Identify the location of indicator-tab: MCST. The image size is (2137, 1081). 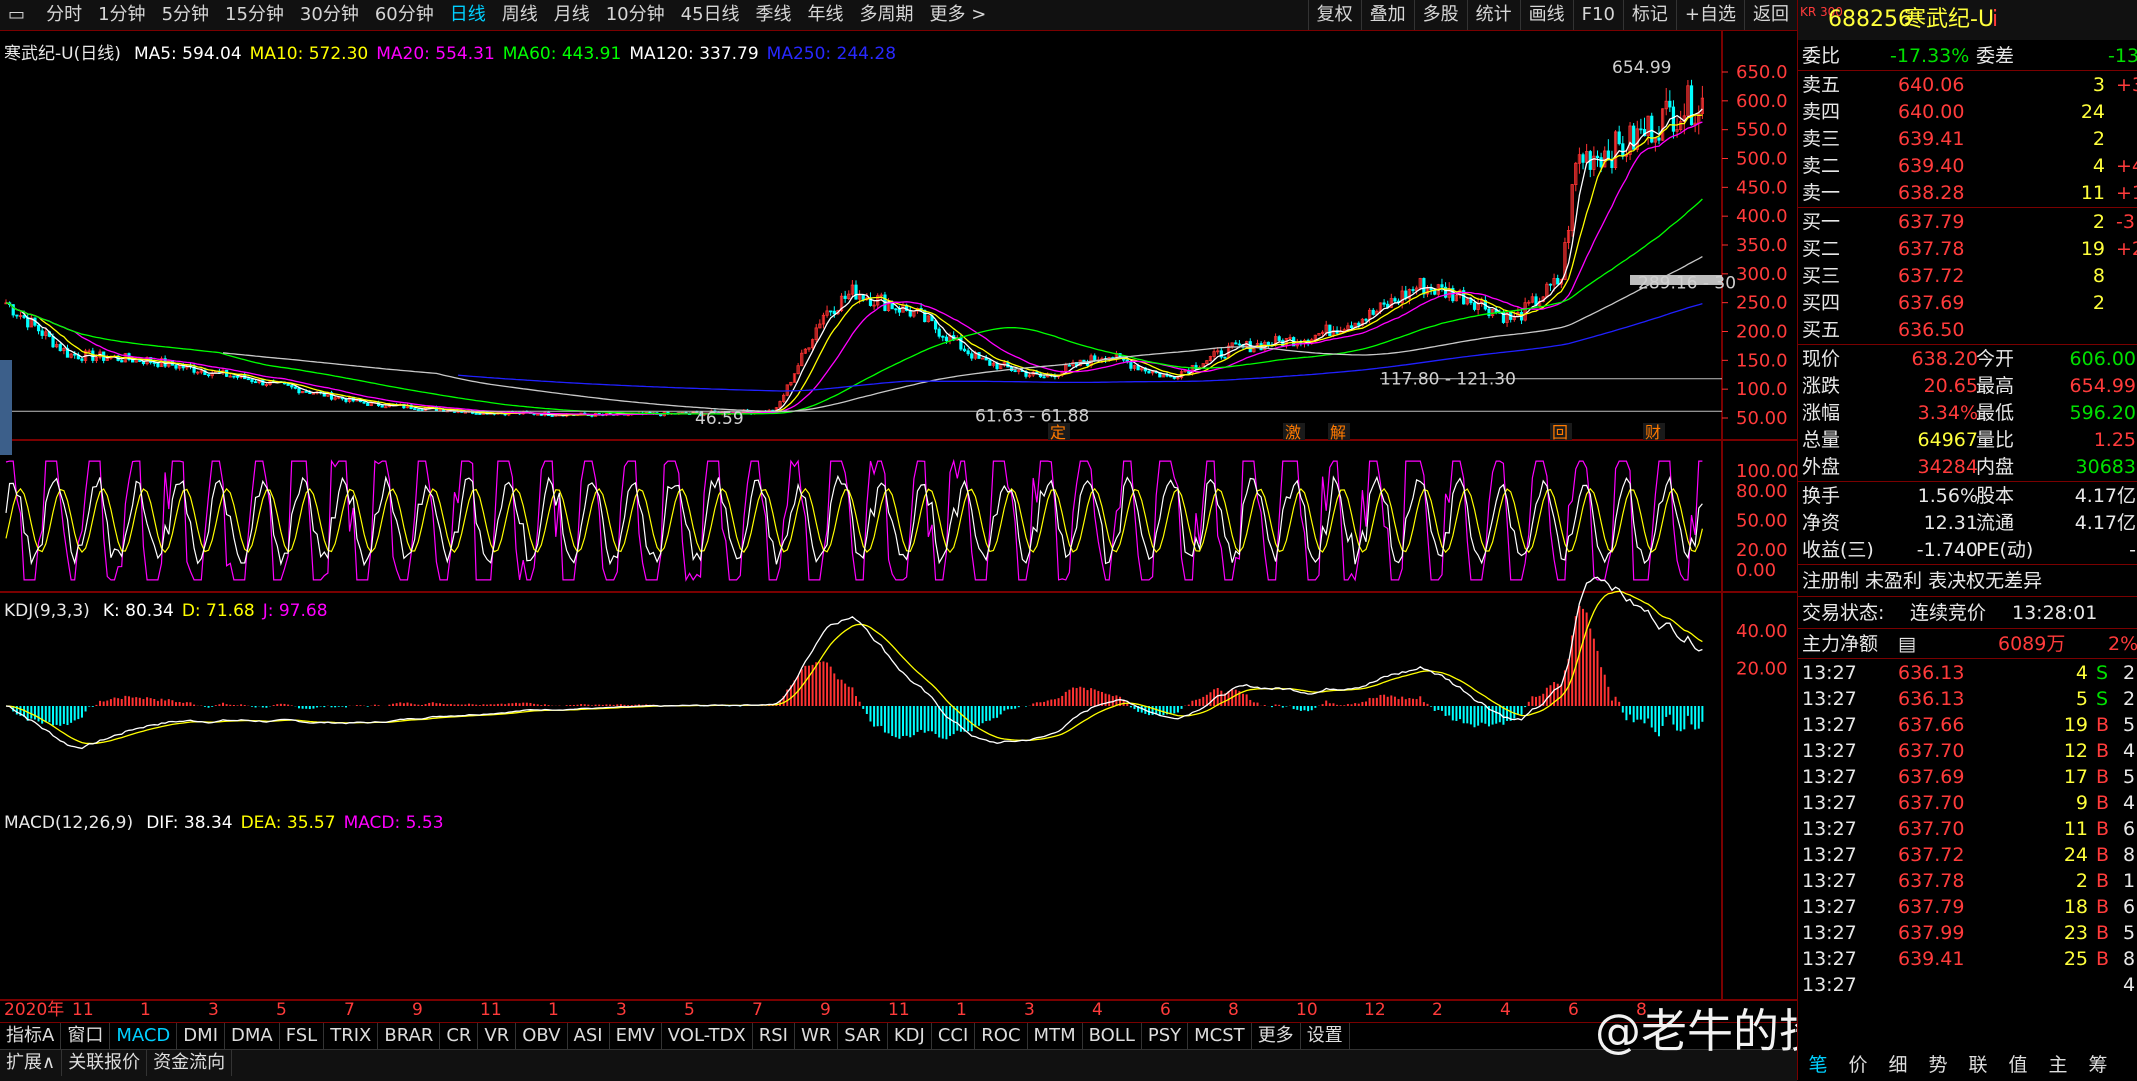
(1220, 1036).